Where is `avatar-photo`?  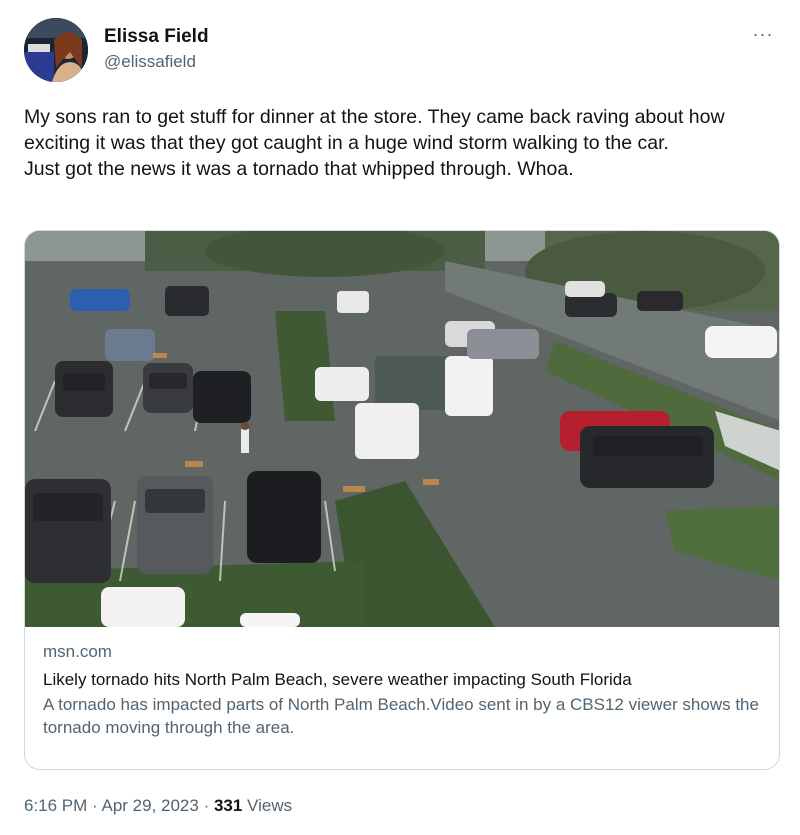
avatar-photo is located at coordinates (56, 50).